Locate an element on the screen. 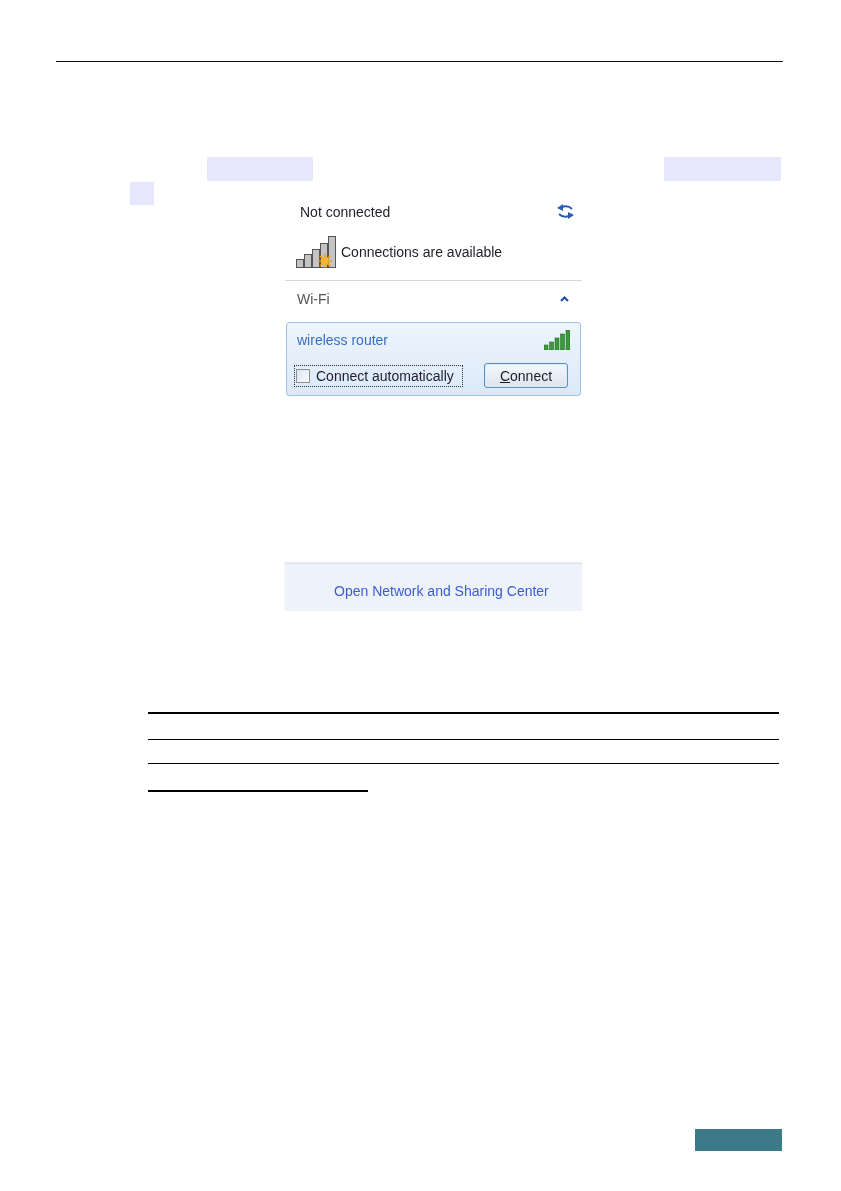 The width and height of the screenshot is (841, 1191). signal-bars-sun-icon is located at coordinates (317, 252).